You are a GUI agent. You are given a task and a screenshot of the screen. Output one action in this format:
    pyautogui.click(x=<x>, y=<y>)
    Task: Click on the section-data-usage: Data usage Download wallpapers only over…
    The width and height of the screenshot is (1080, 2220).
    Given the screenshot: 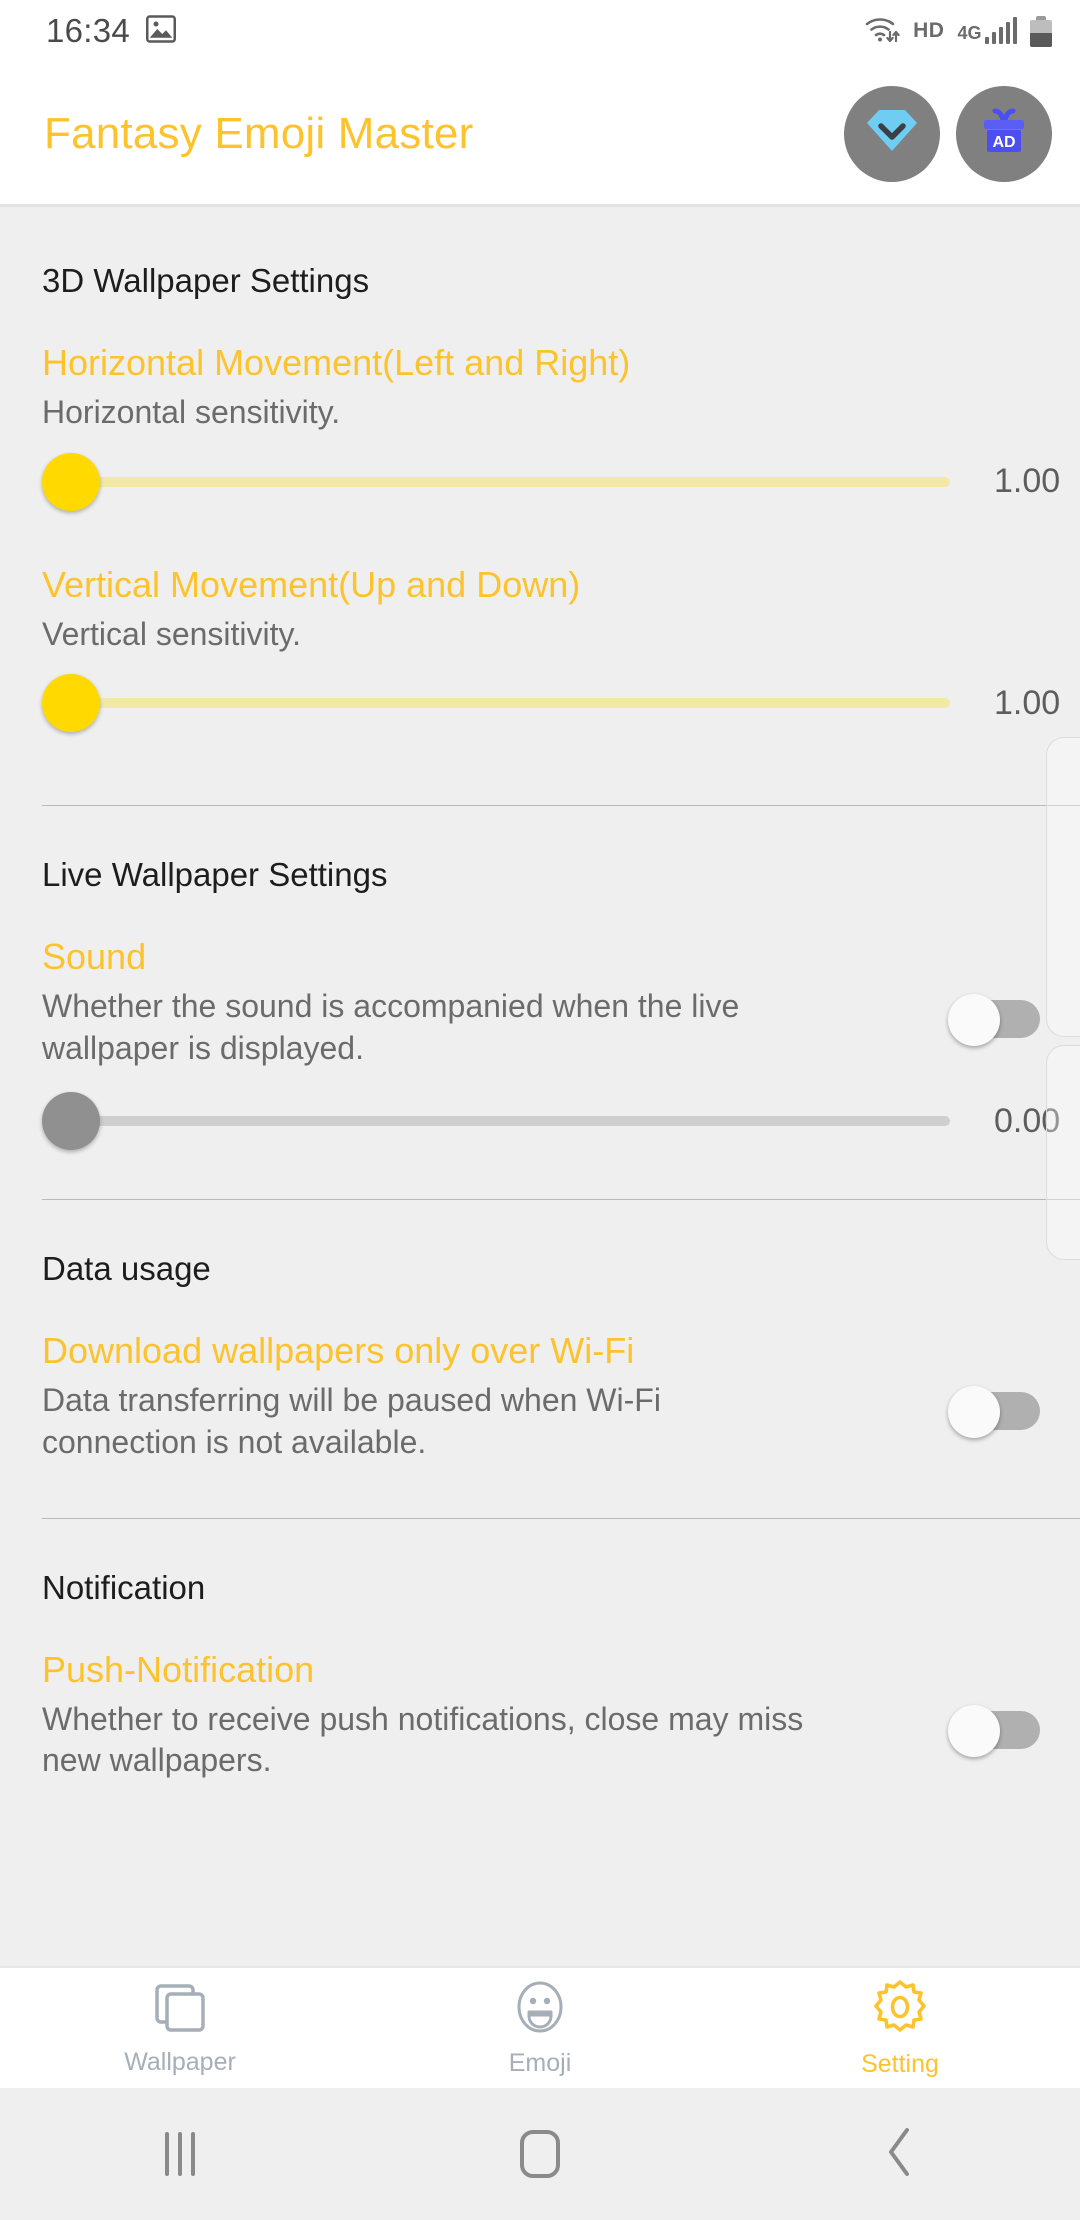 What is the action you would take?
    pyautogui.click(x=540, y=1331)
    